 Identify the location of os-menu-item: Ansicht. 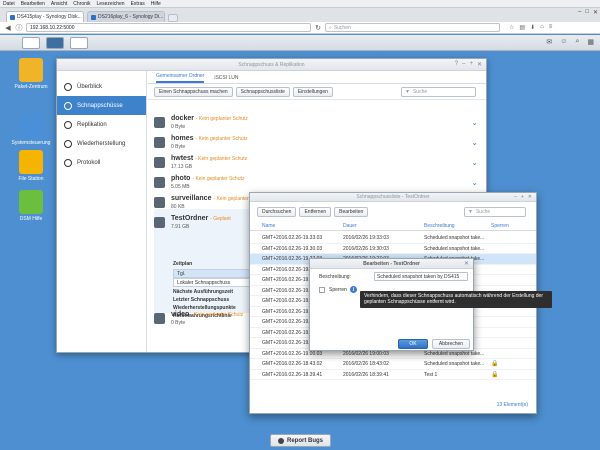
(59, 4).